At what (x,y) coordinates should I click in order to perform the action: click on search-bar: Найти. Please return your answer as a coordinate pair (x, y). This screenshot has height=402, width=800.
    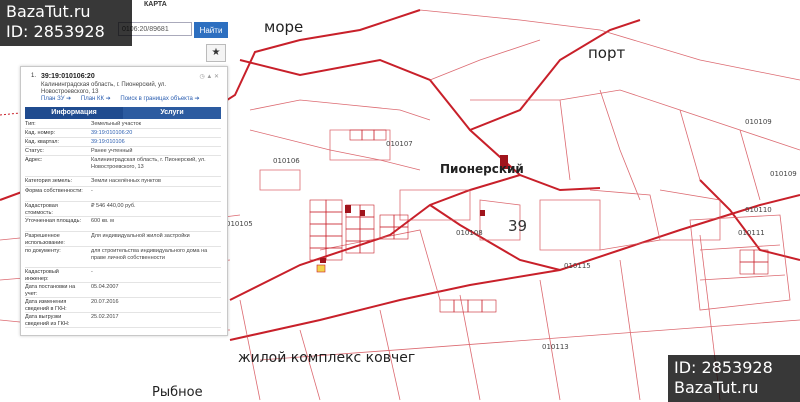
    Looking at the image, I should click on (173, 31).